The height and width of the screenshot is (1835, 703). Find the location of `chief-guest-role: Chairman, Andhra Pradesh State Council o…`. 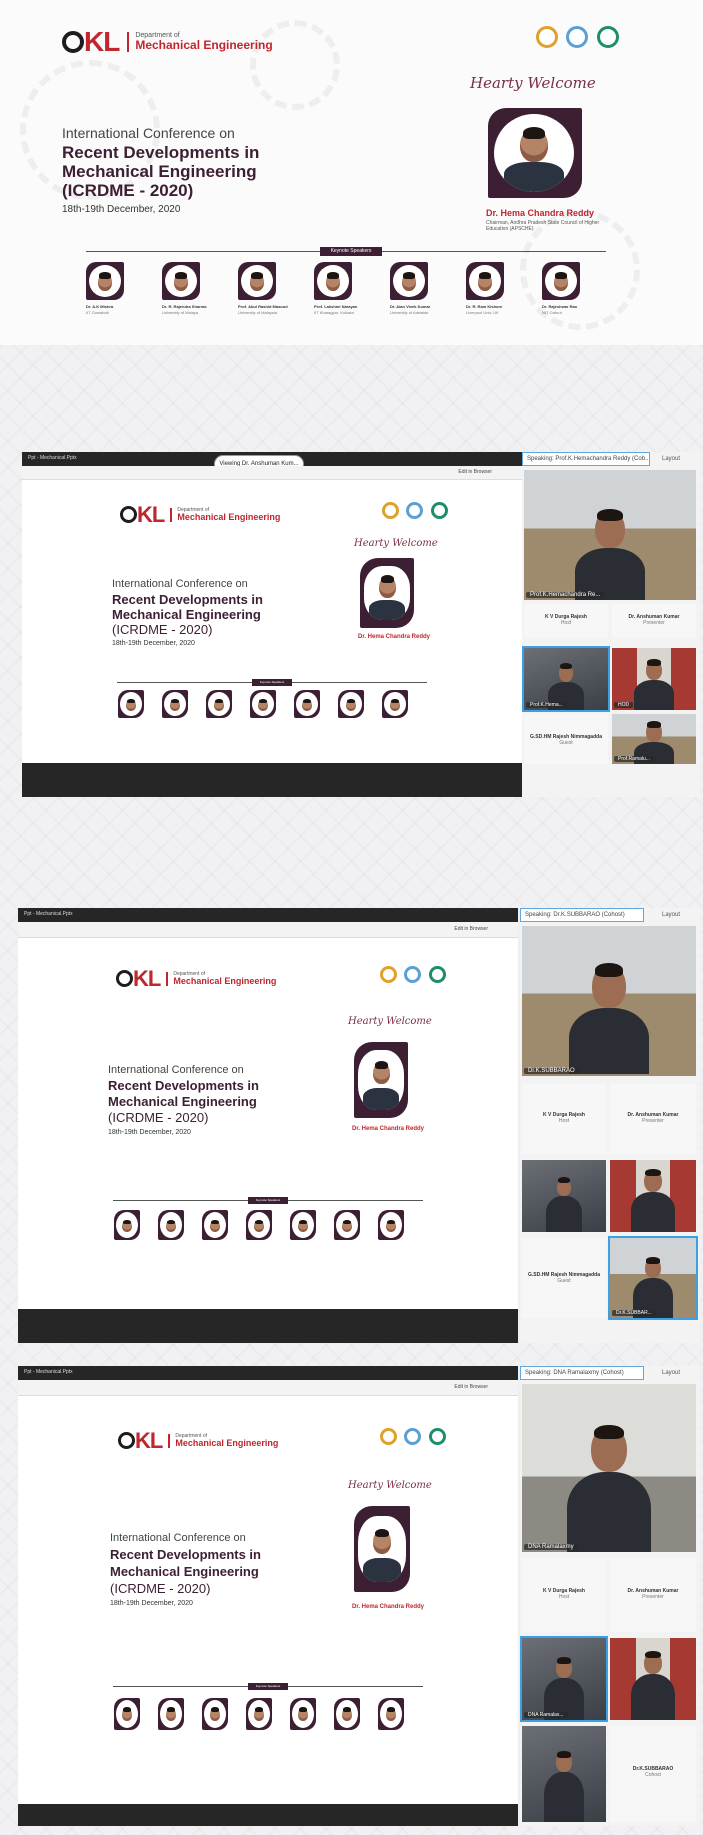

chief-guest-role: Chairman, Andhra Pradesh State Council o… is located at coordinates (543, 226).